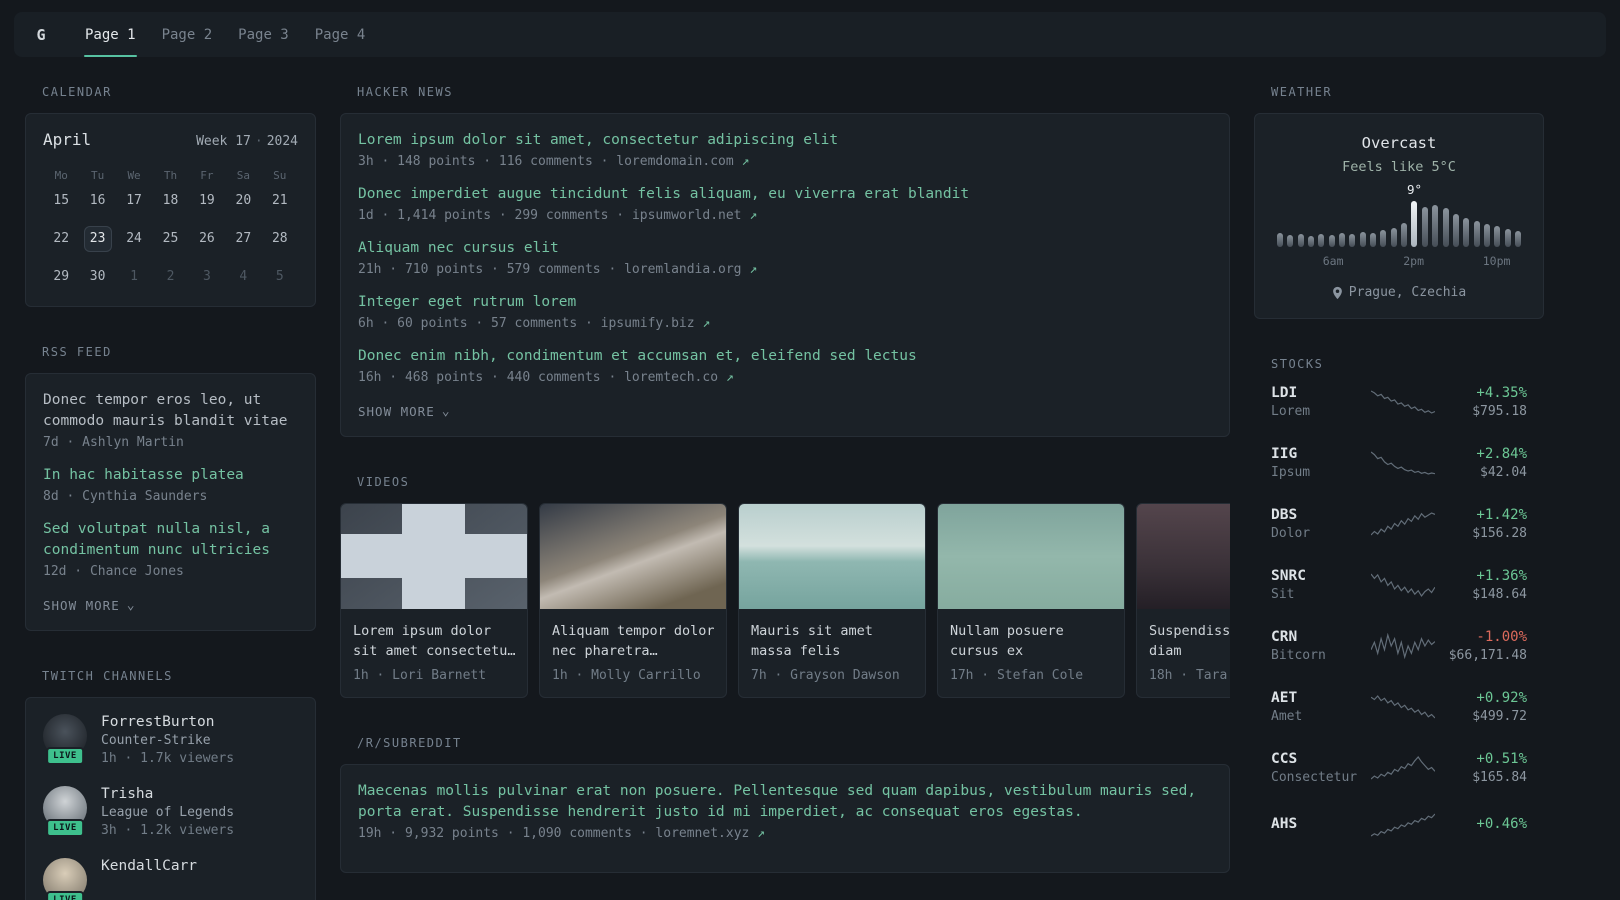 The image size is (1620, 900). What do you see at coordinates (170, 879) in the screenshot?
I see `twitch-channel: LIVE KendallCarr` at bounding box center [170, 879].